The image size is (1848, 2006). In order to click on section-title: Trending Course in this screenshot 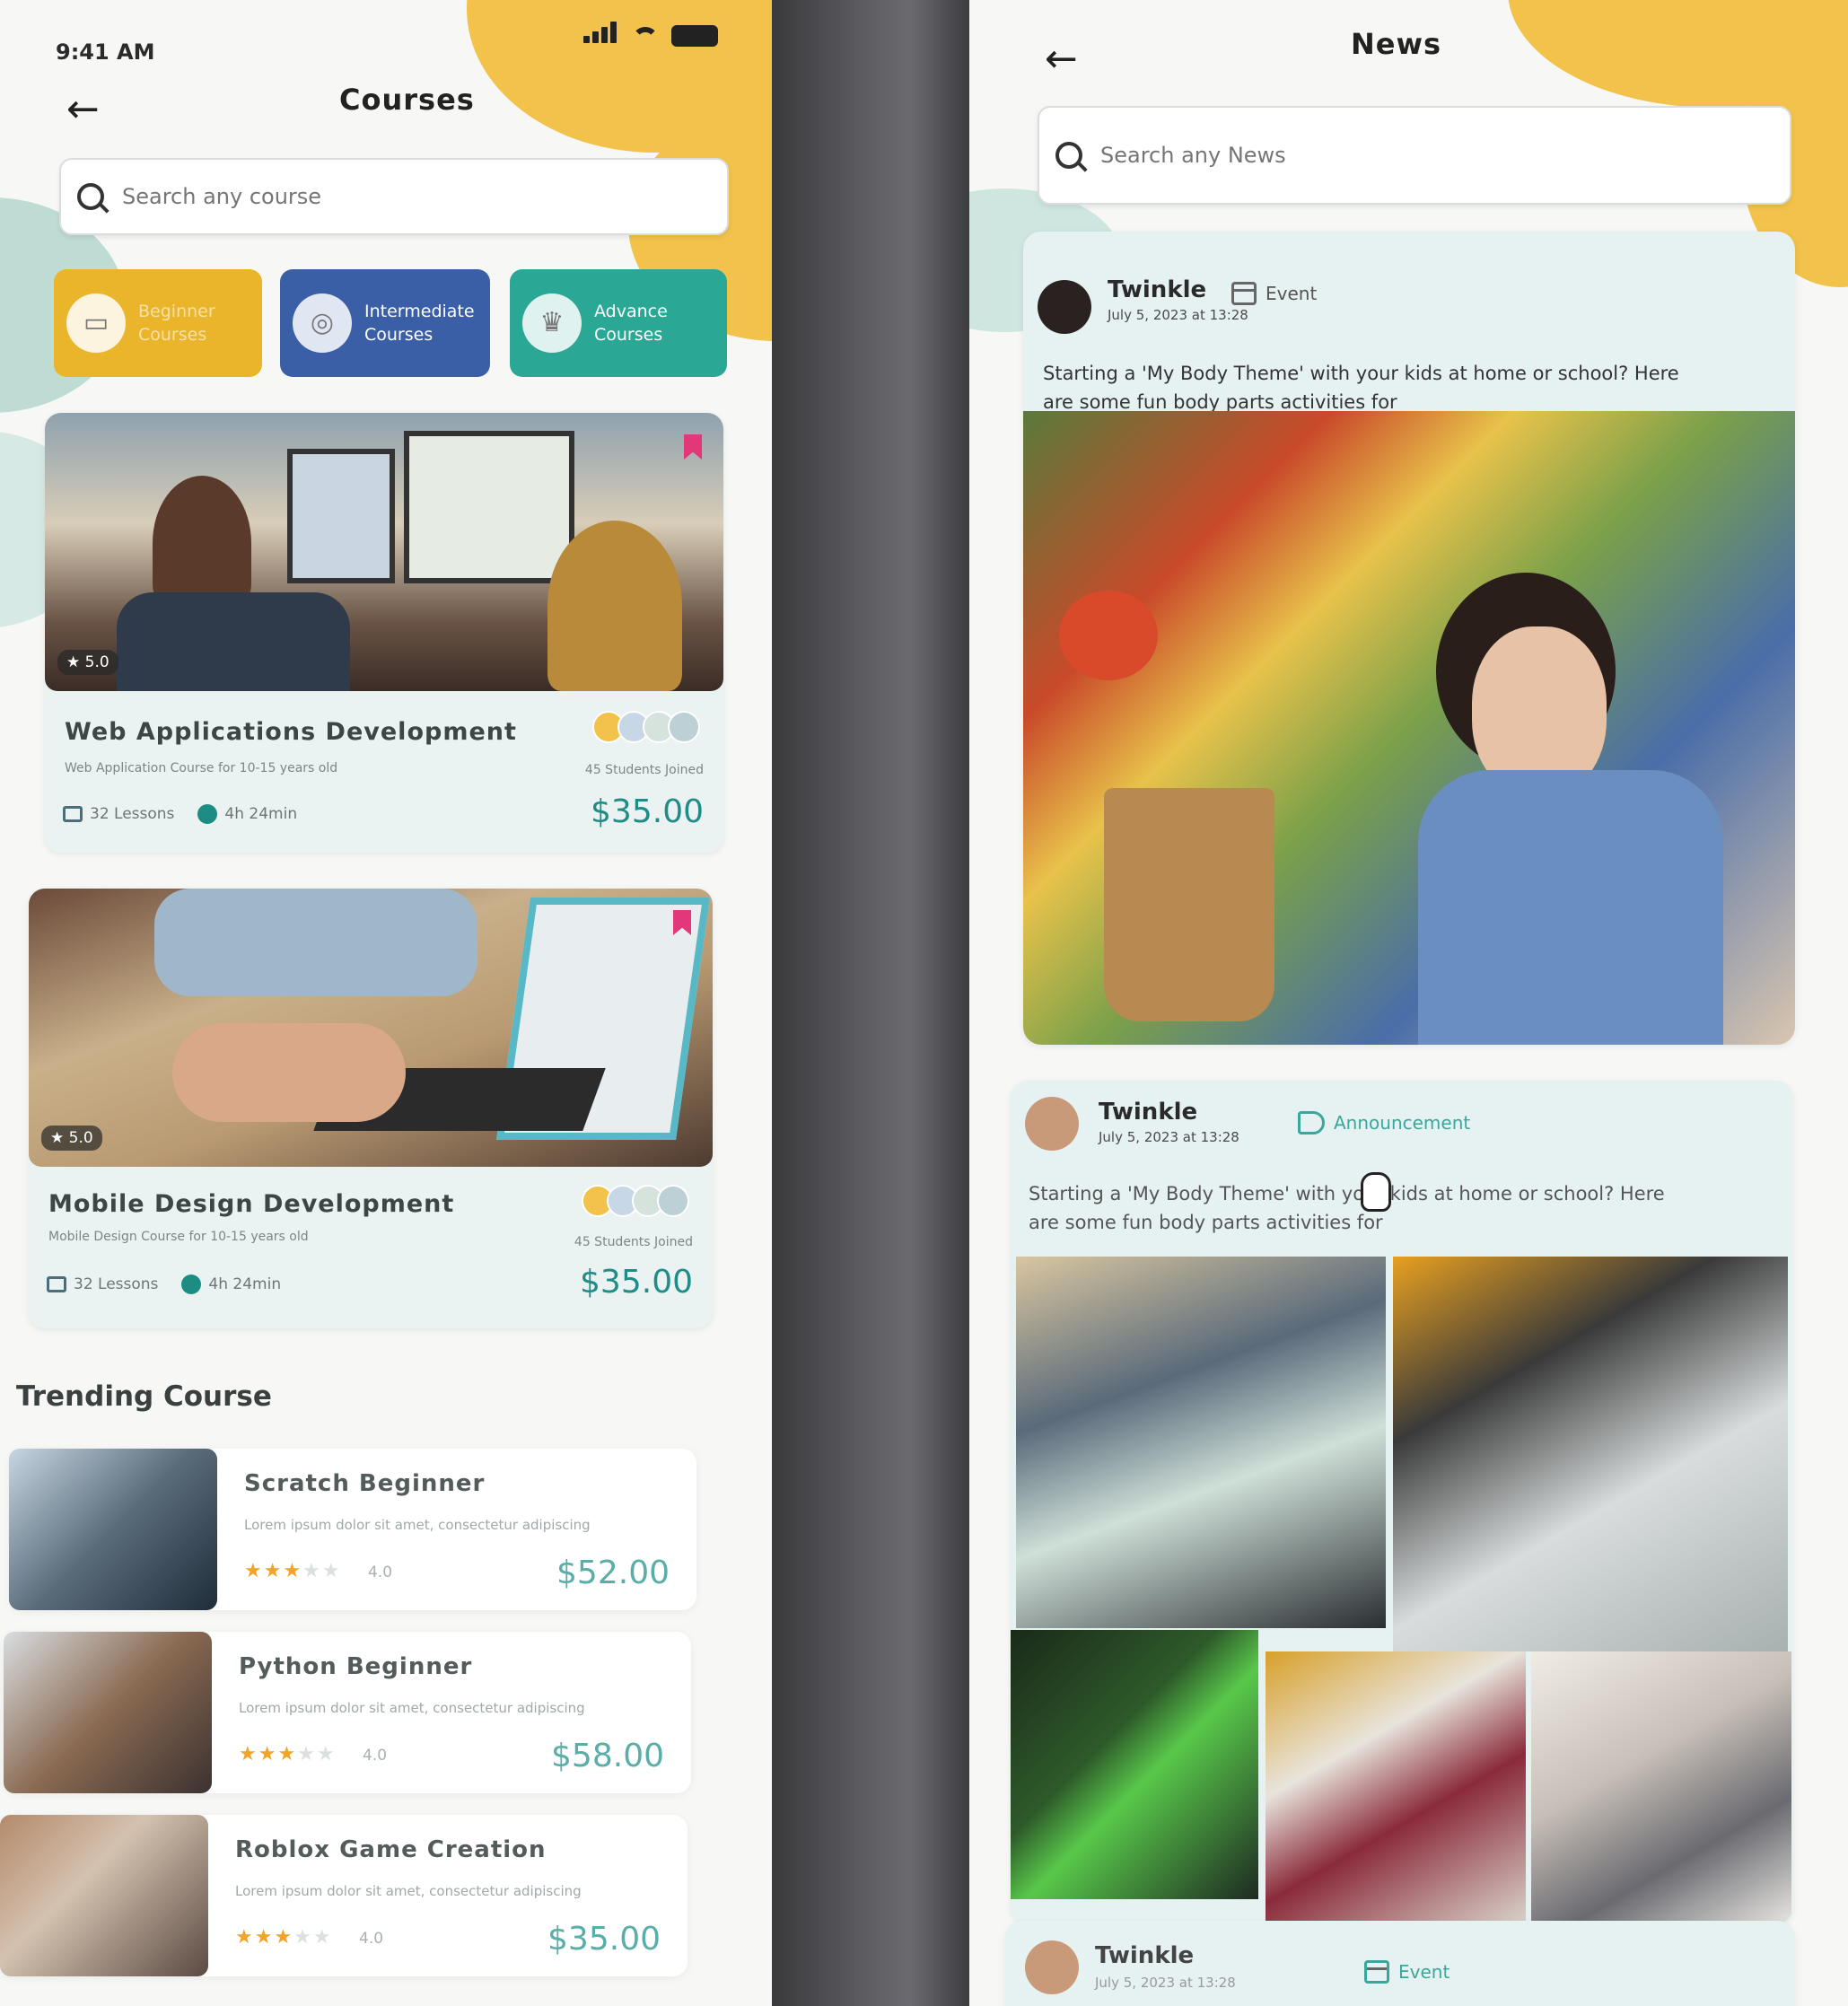, I will do `click(144, 1396)`.